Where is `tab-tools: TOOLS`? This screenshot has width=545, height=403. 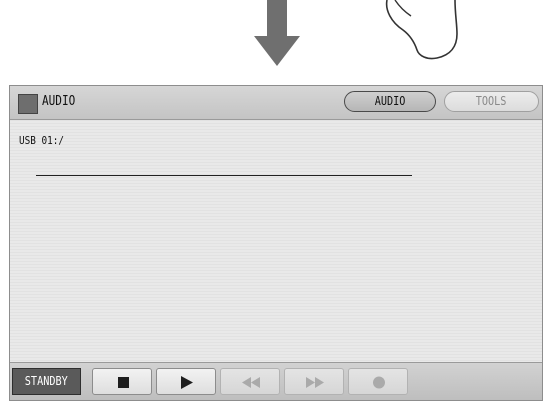 tab-tools: TOOLS is located at coordinates (491, 101).